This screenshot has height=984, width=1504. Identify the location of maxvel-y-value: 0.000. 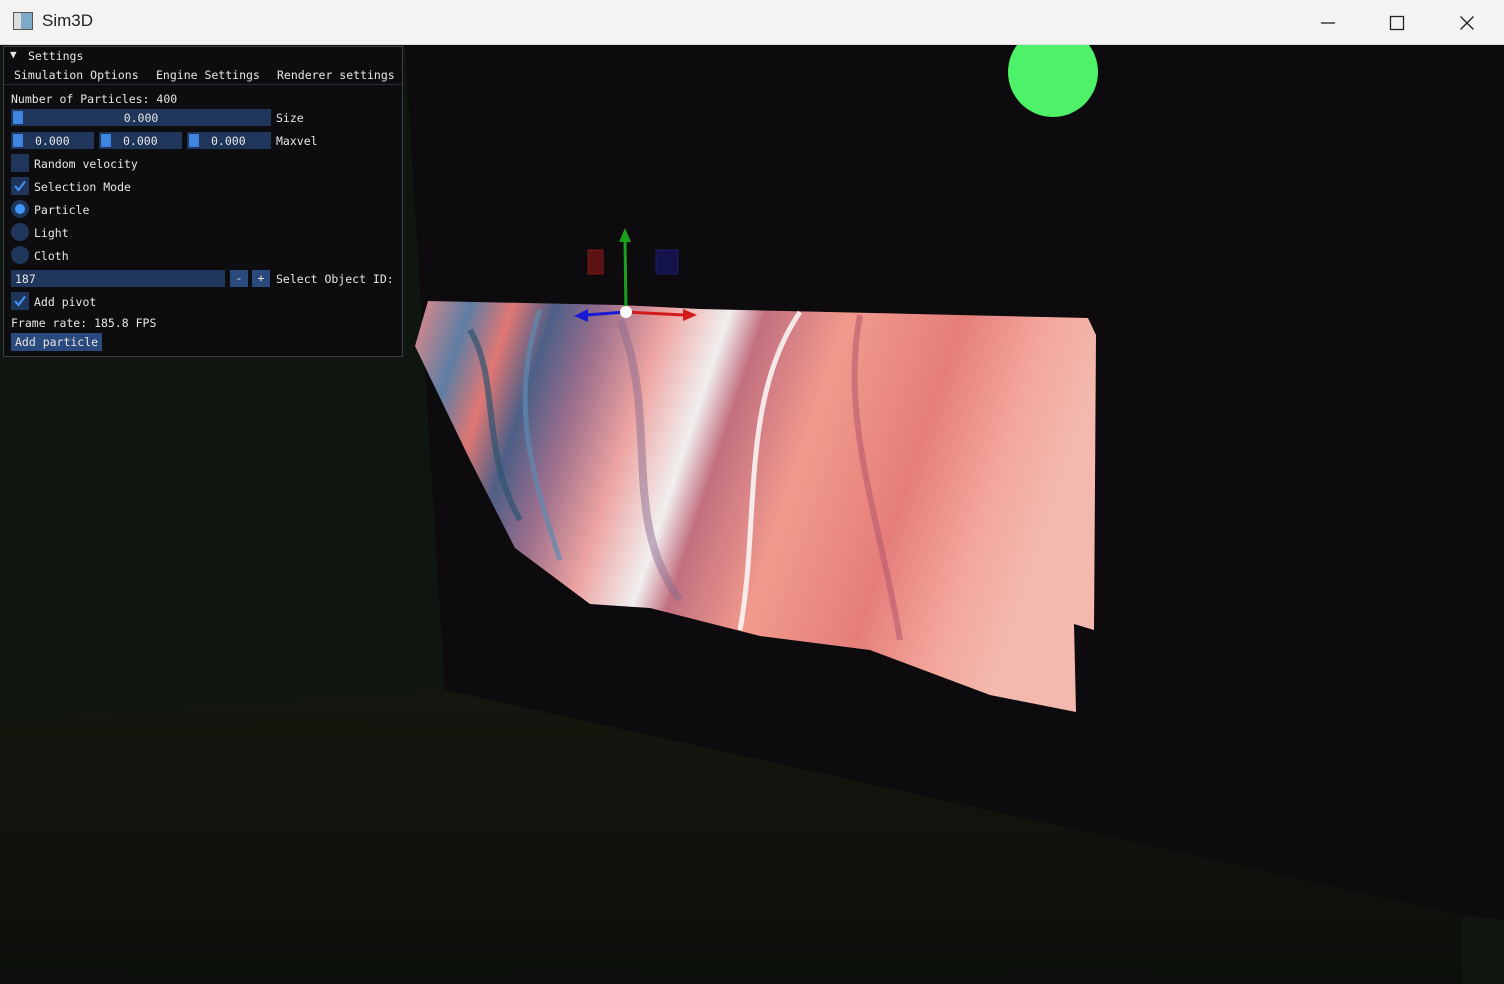
(140, 141).